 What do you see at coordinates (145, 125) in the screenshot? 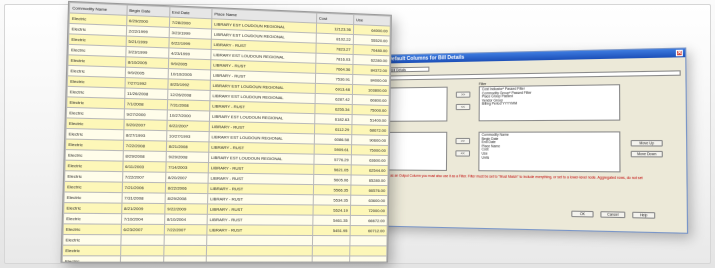
I see `table-cell: 5/20/2007` at bounding box center [145, 125].